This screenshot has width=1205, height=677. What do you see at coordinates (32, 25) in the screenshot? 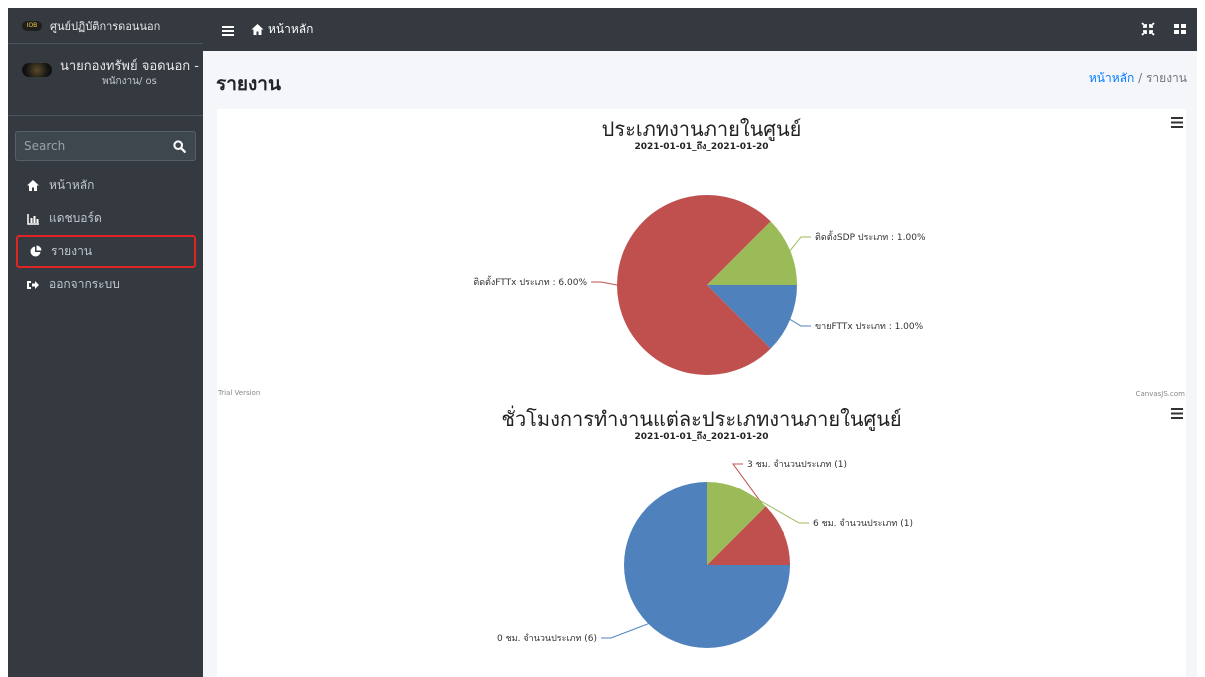
I see `brand-logo: IOB` at bounding box center [32, 25].